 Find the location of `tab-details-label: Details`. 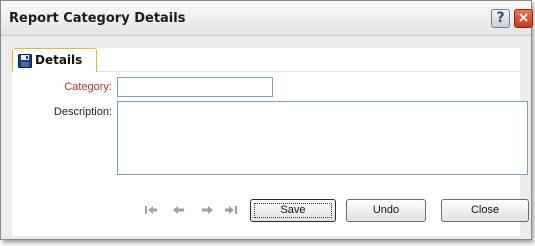

tab-details-label: Details is located at coordinates (59, 60).